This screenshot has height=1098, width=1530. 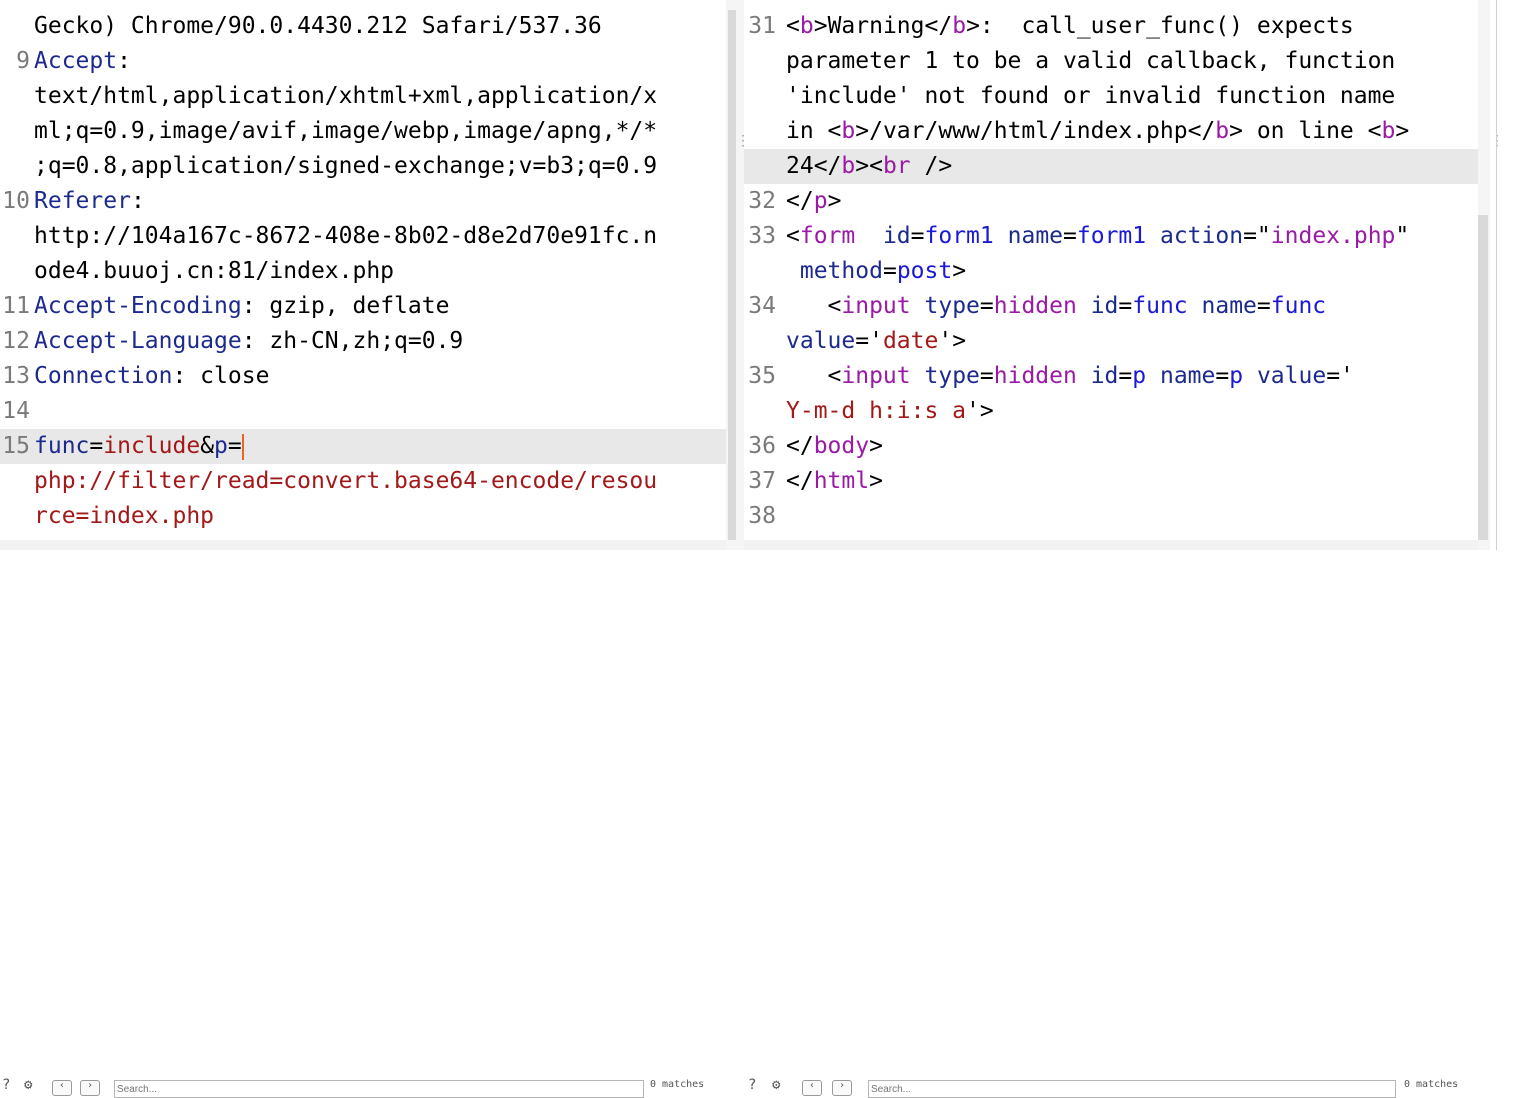 I want to click on code-token: action, so click(x=1201, y=236).